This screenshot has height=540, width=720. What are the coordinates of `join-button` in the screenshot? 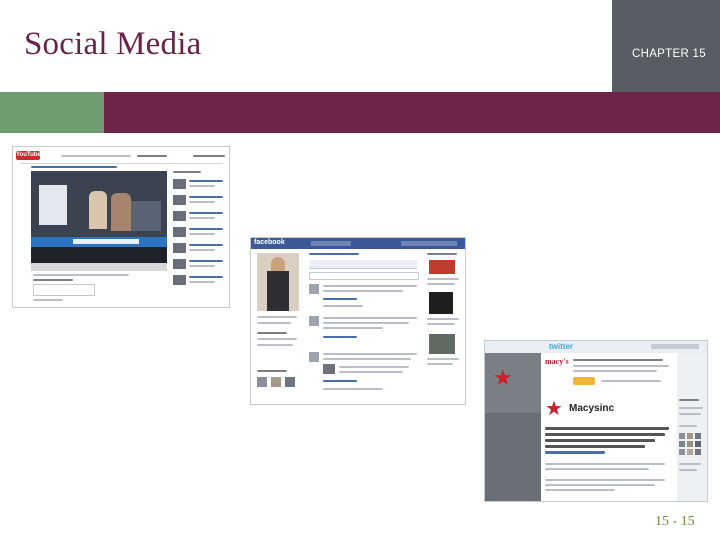 It's located at (584, 381).